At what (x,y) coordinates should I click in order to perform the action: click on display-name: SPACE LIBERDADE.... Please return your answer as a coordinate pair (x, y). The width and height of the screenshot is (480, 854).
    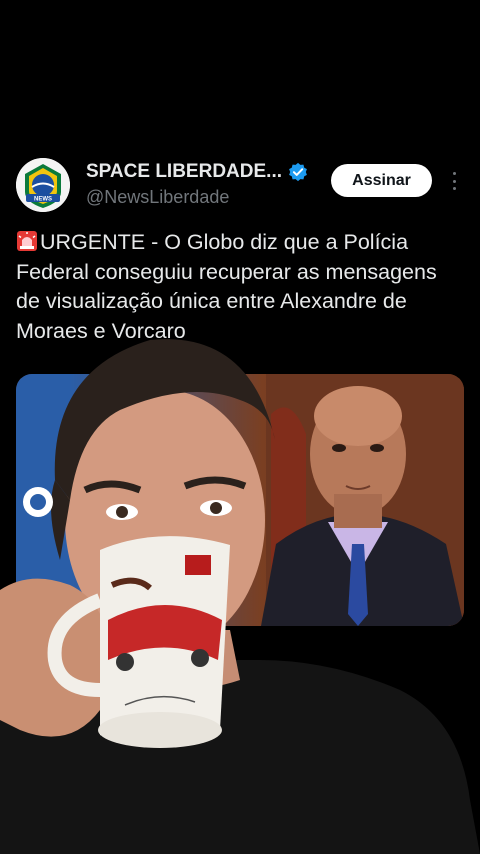
    Looking at the image, I should click on (184, 172).